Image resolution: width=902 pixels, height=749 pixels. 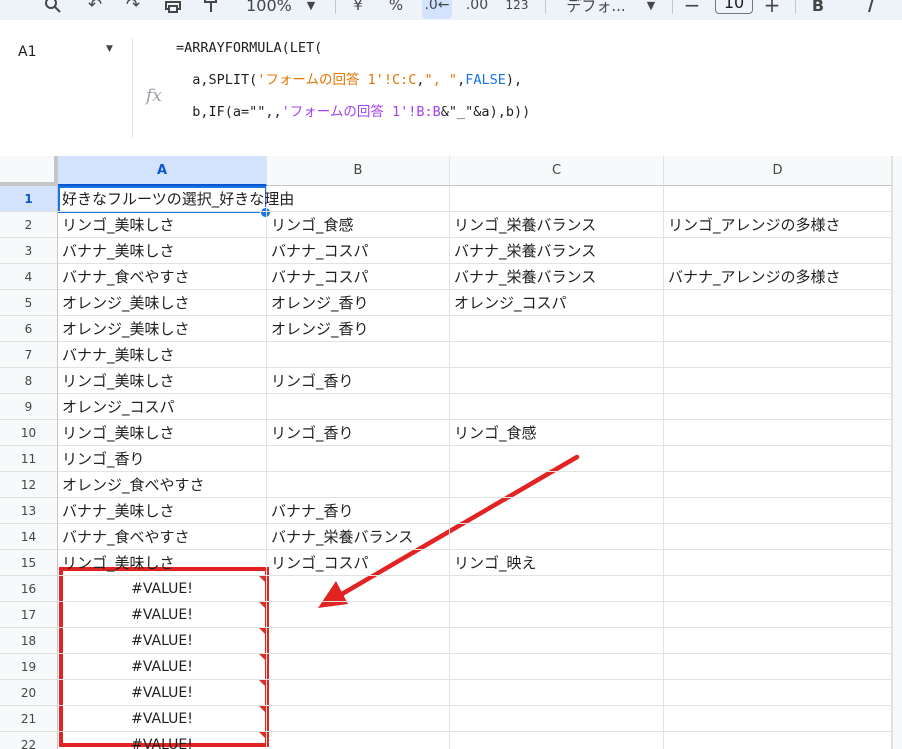 I want to click on row-header: 11, so click(x=29, y=459).